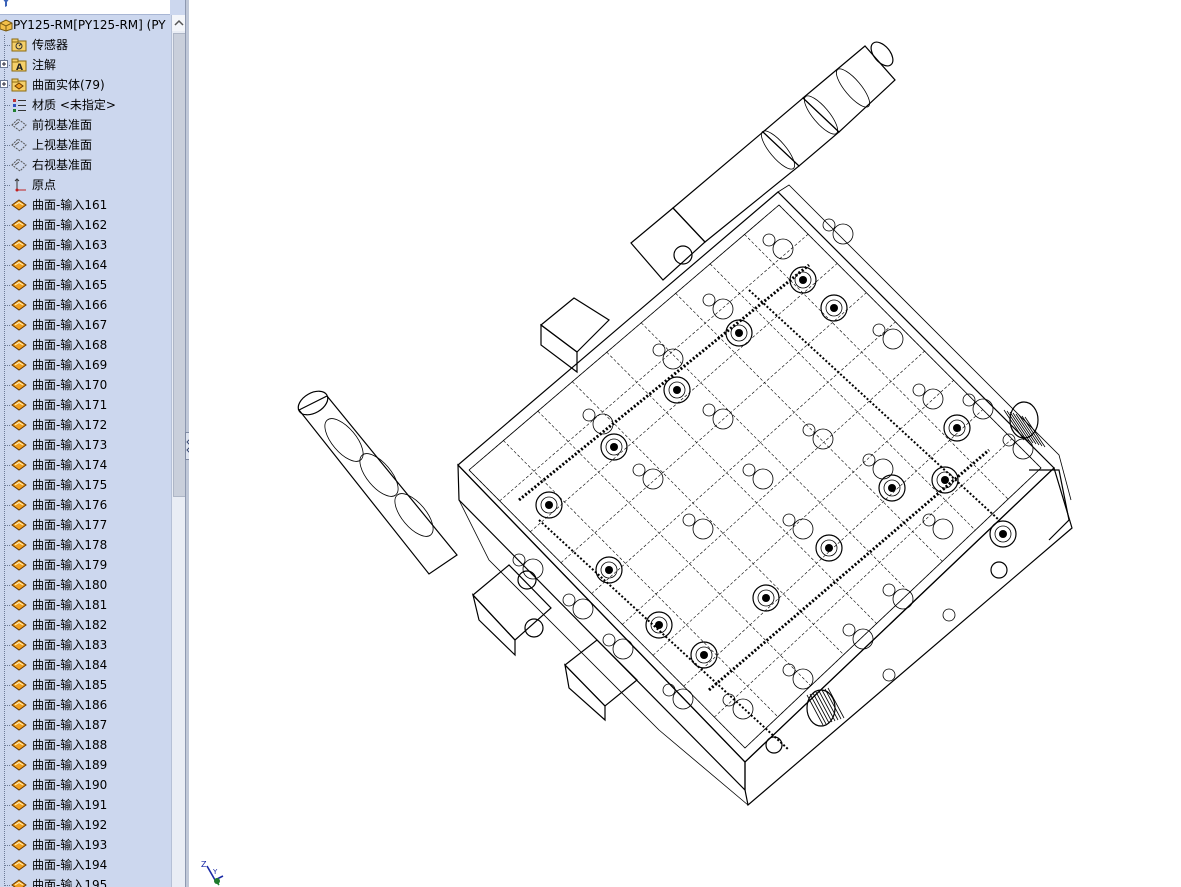  I want to click on tree-item: 曲面-输入178, so click(86, 545).